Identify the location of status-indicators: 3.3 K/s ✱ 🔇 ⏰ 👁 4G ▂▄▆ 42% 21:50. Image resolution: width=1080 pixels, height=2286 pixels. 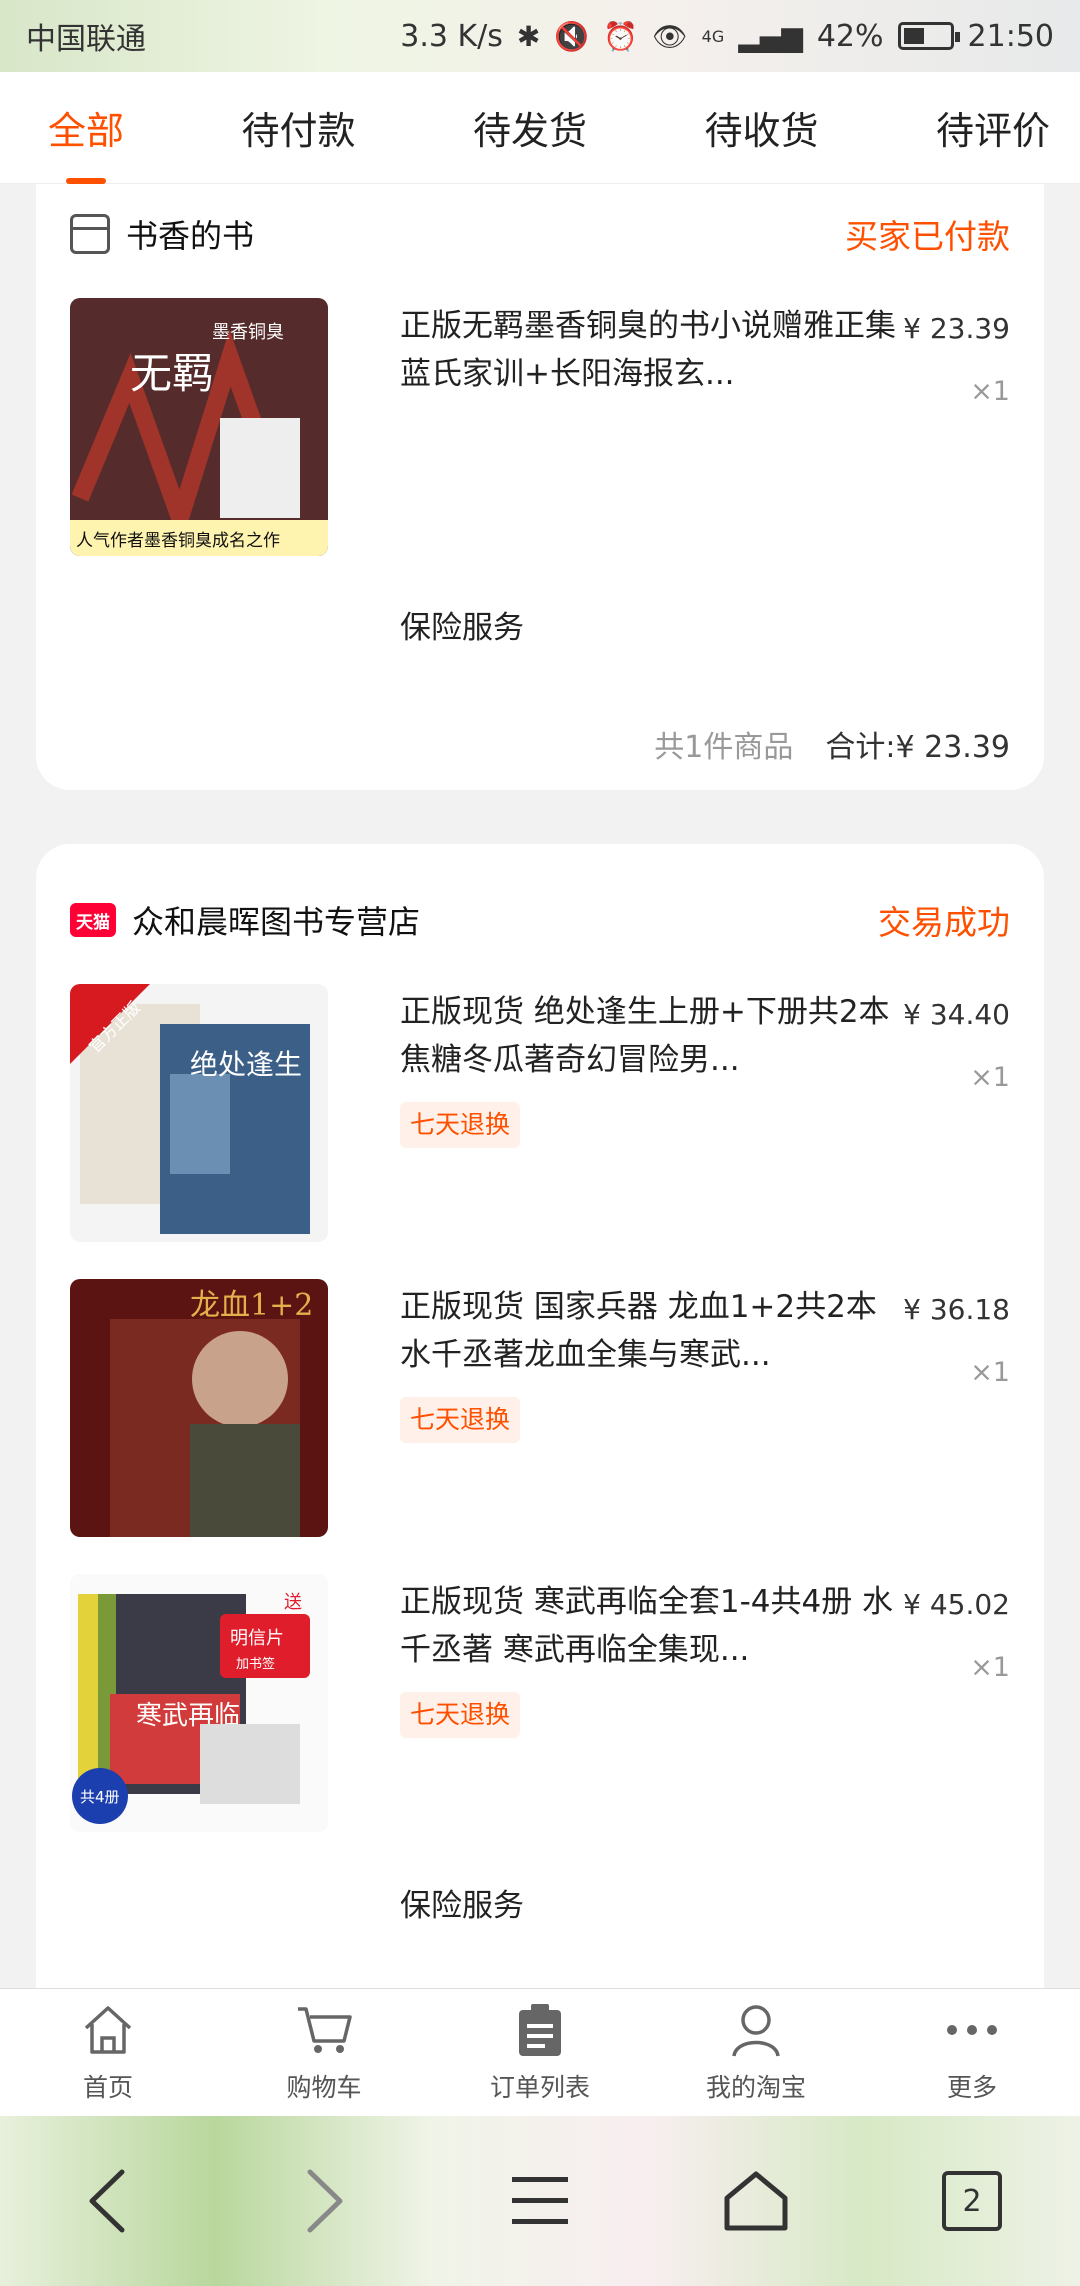
(727, 36).